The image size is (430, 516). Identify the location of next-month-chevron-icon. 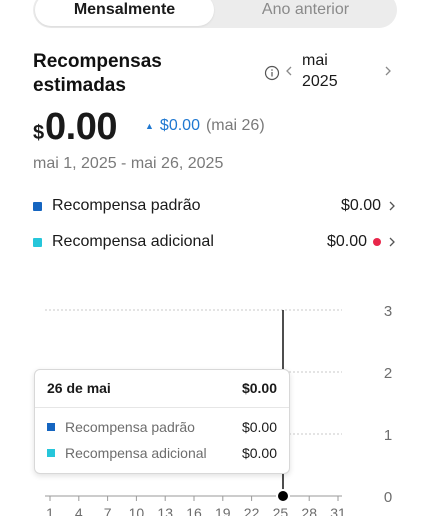
(388, 71).